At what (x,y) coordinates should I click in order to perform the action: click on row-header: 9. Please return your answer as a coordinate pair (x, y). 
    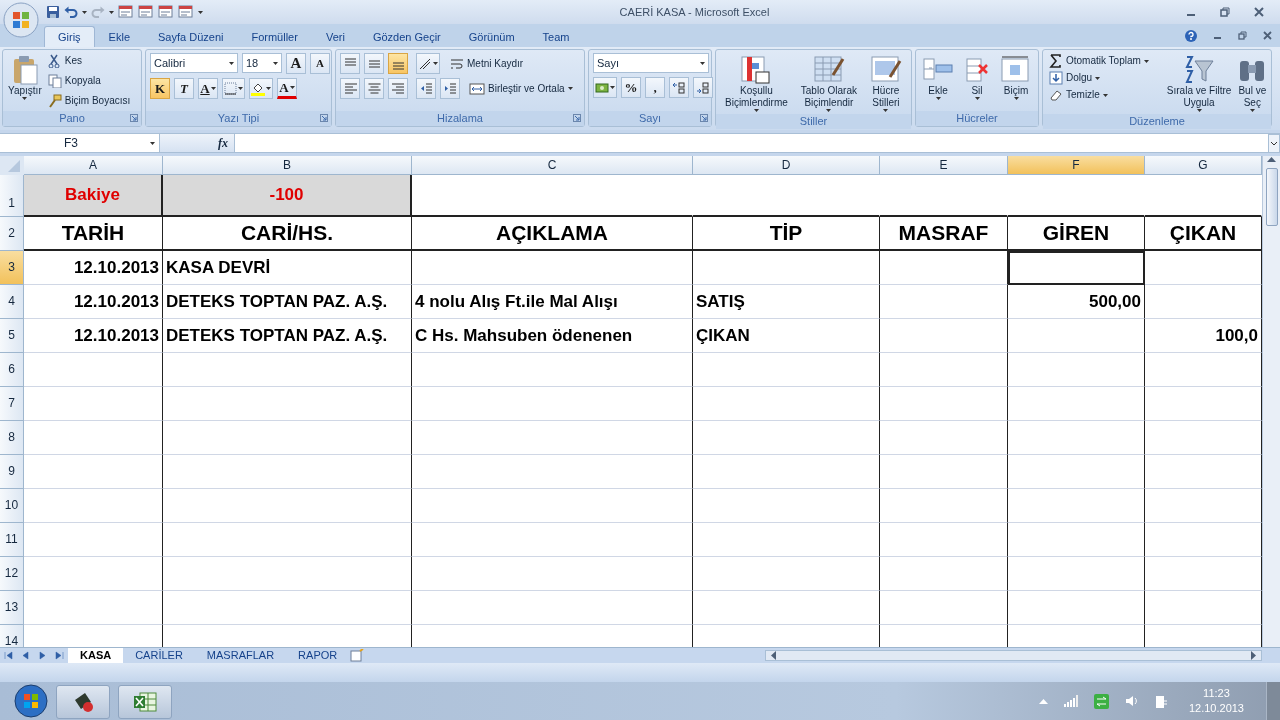
    Looking at the image, I should click on (12, 472).